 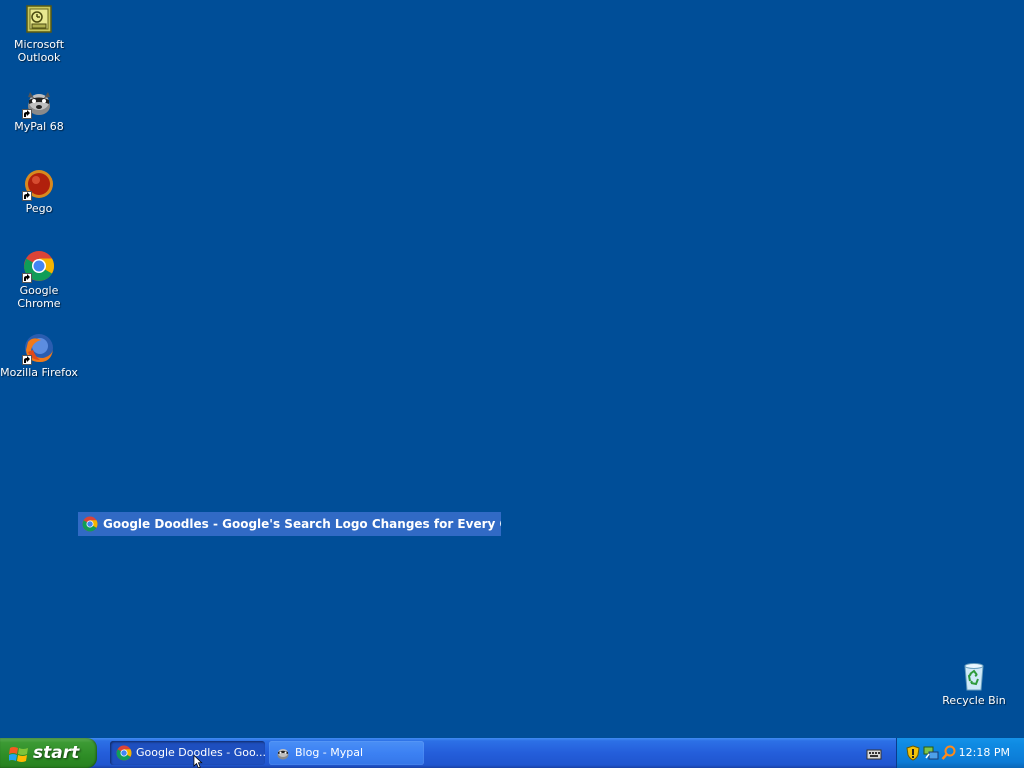 I want to click on desktop-icon-firefox: Mozilla Firefox, so click(x=39, y=355).